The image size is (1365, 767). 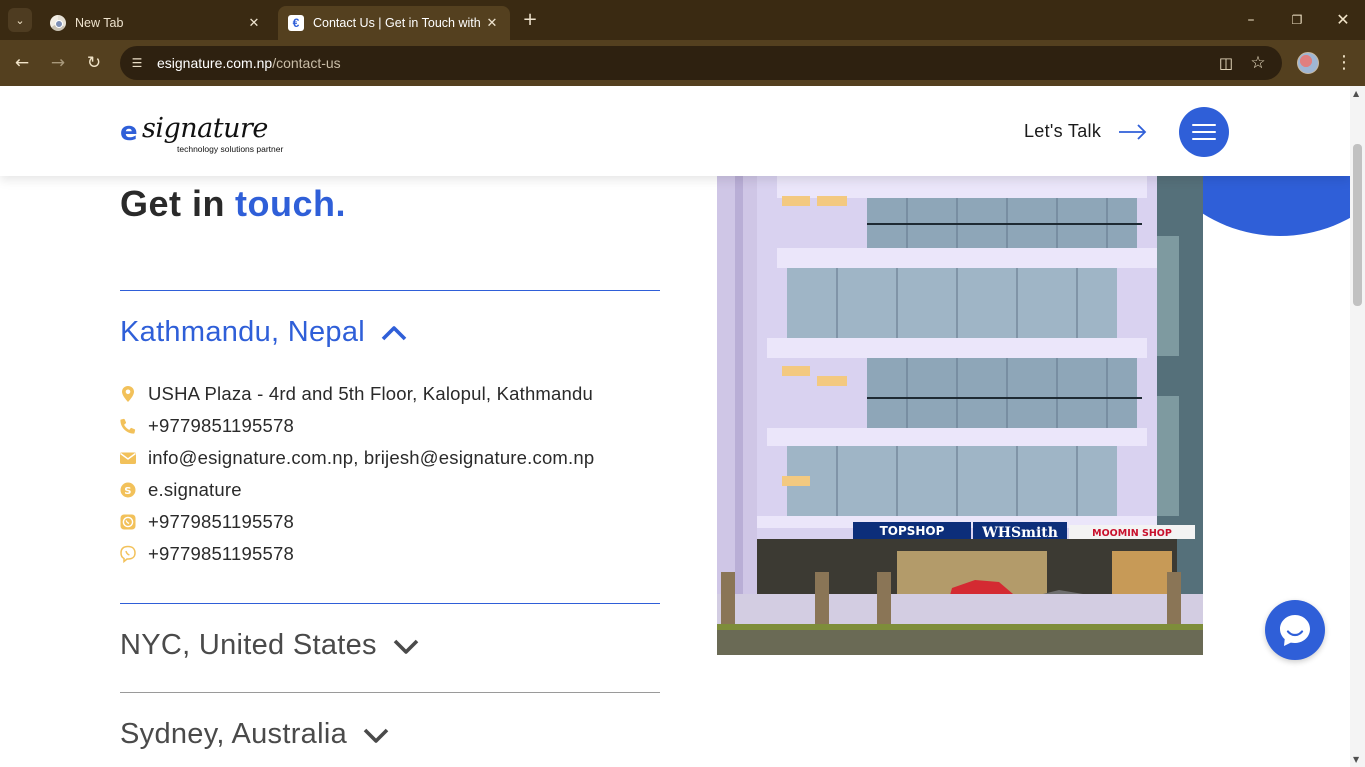 I want to click on url-text: esignature.com.np/contact-us, so click(x=249, y=63).